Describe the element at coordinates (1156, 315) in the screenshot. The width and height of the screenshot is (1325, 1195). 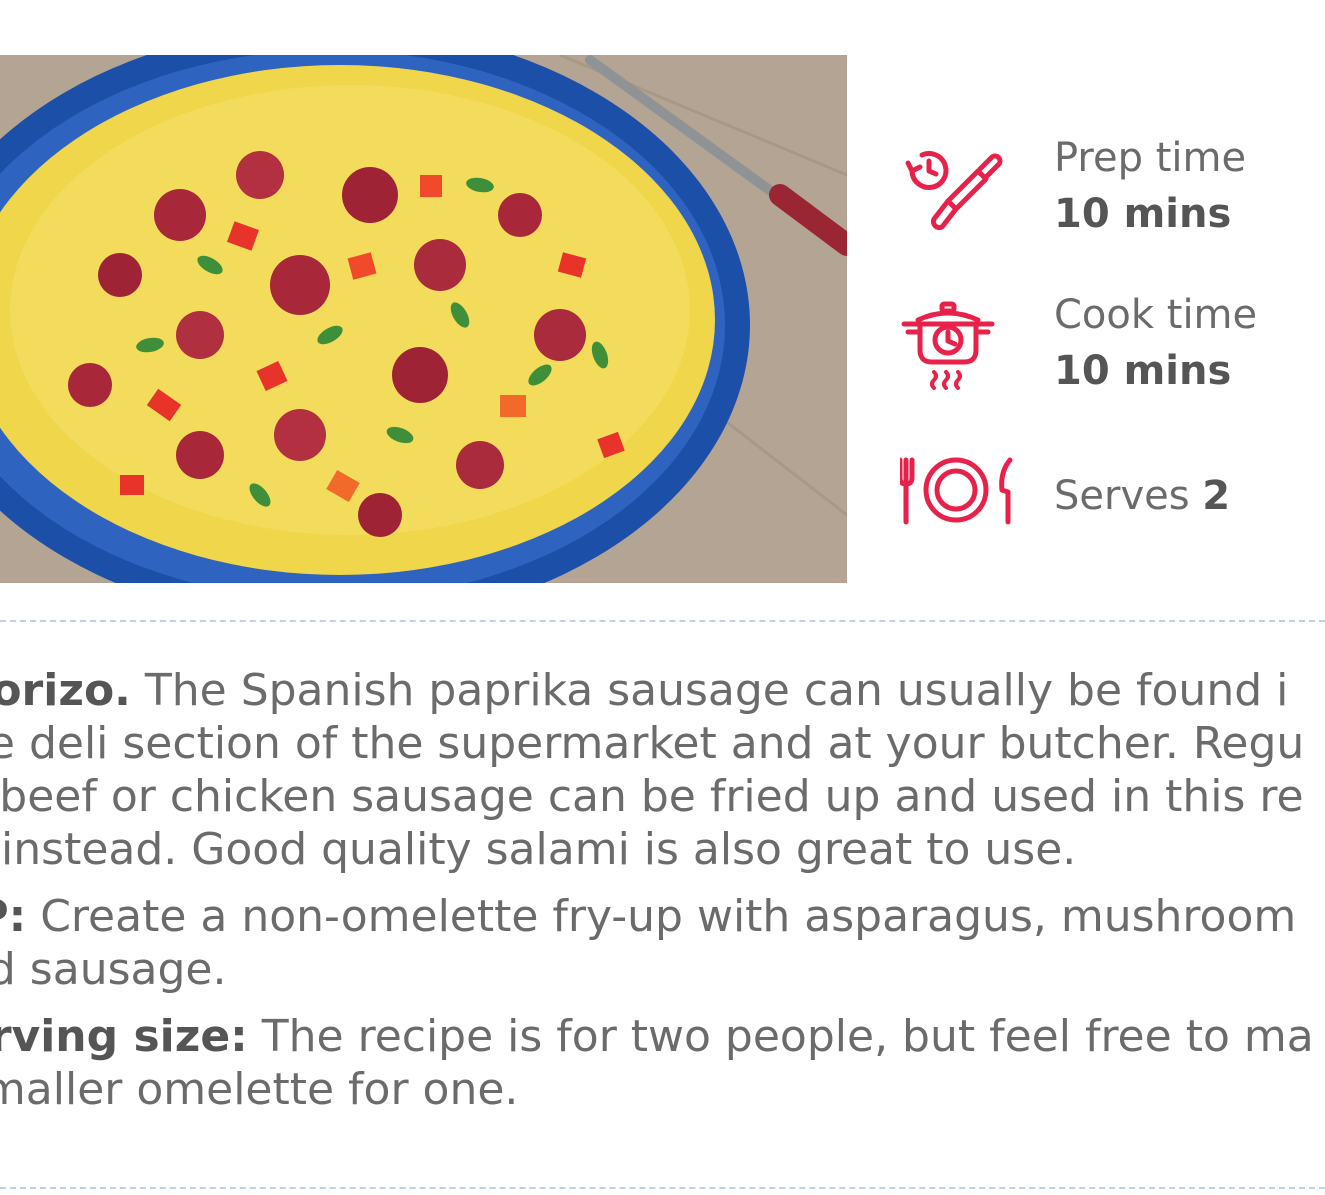
I see `cook-time-label: Cook time` at that location.